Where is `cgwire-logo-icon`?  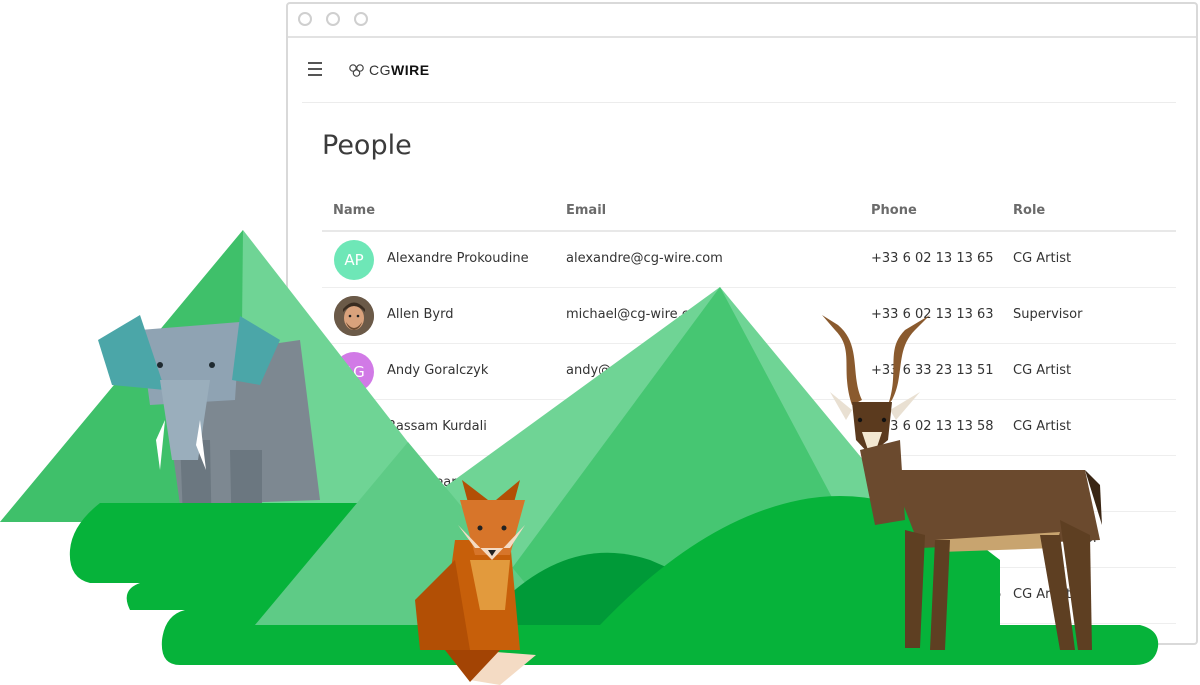 cgwire-logo-icon is located at coordinates (356, 70).